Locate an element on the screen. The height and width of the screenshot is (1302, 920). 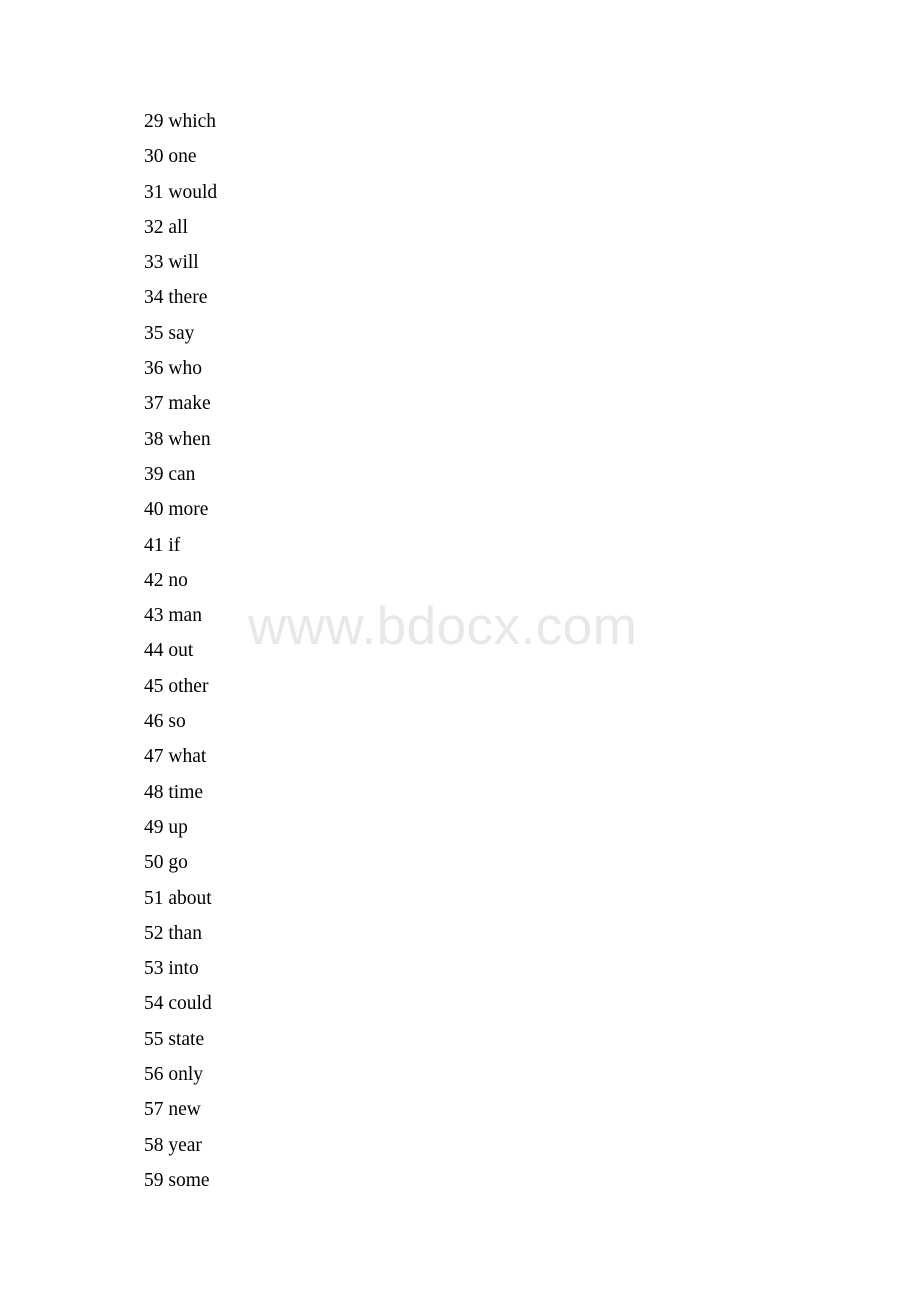
list-item-word: so is located at coordinates (177, 722).